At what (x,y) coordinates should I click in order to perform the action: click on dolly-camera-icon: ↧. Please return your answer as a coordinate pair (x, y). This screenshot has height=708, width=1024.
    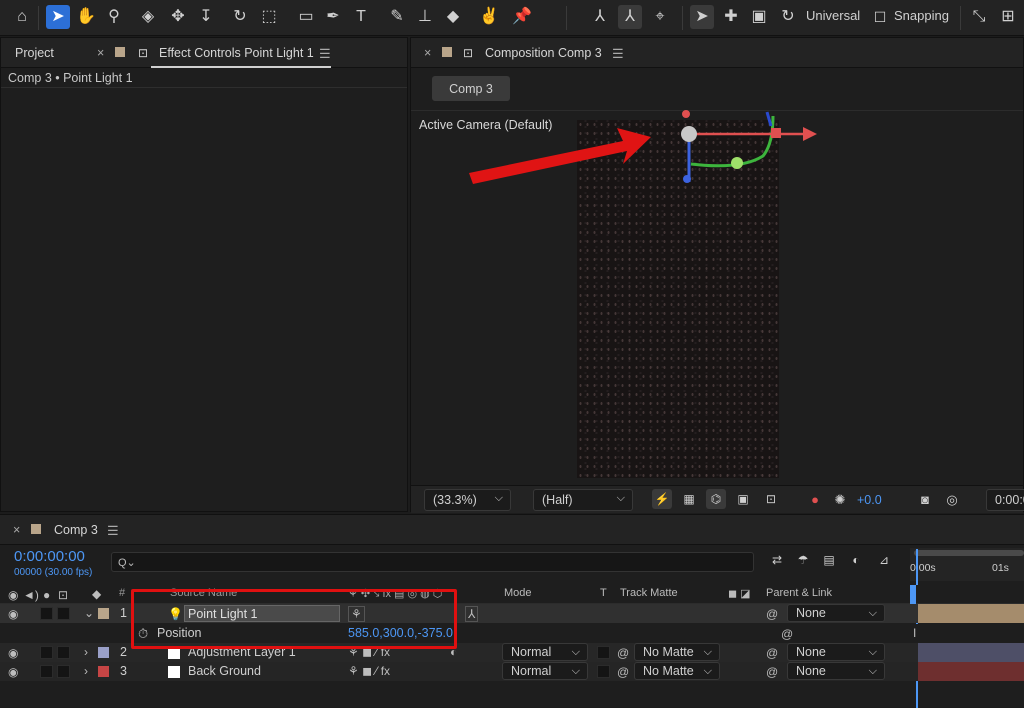
    Looking at the image, I should click on (206, 17).